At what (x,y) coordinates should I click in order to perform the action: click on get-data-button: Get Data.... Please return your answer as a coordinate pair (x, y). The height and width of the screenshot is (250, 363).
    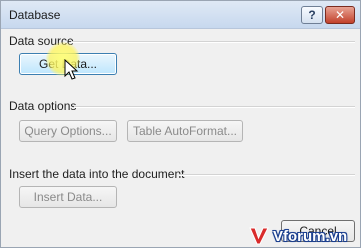
    Looking at the image, I should click on (68, 64).